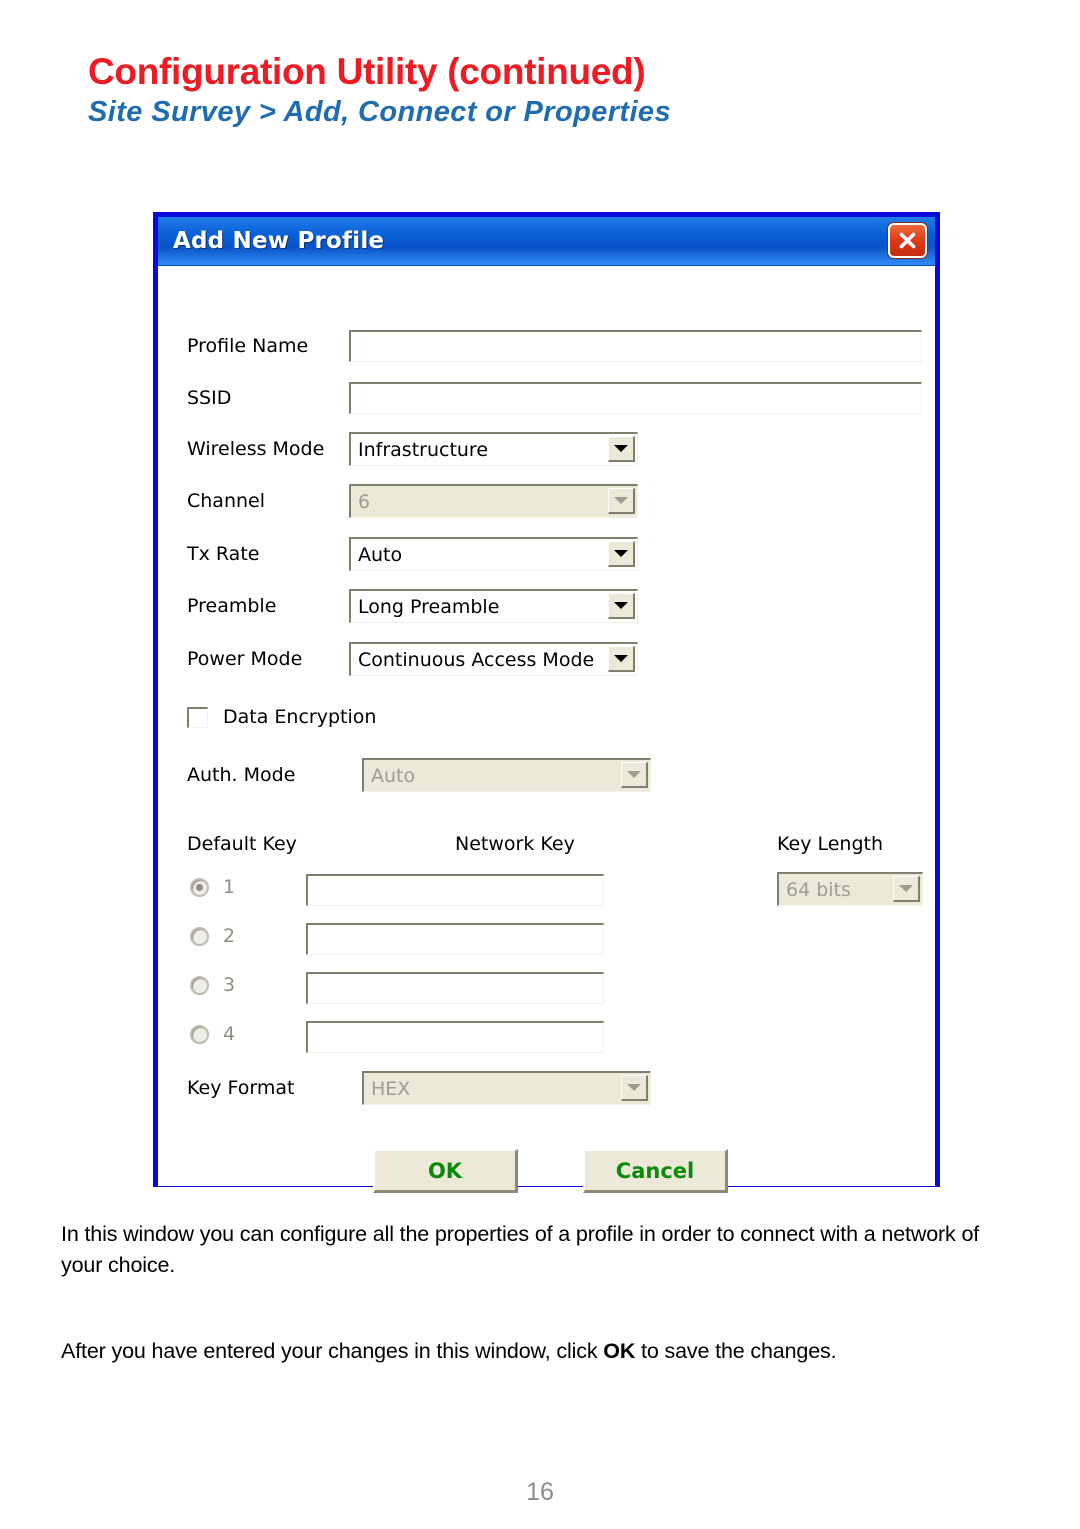  I want to click on auth-mode-combo: Auto, so click(506, 775).